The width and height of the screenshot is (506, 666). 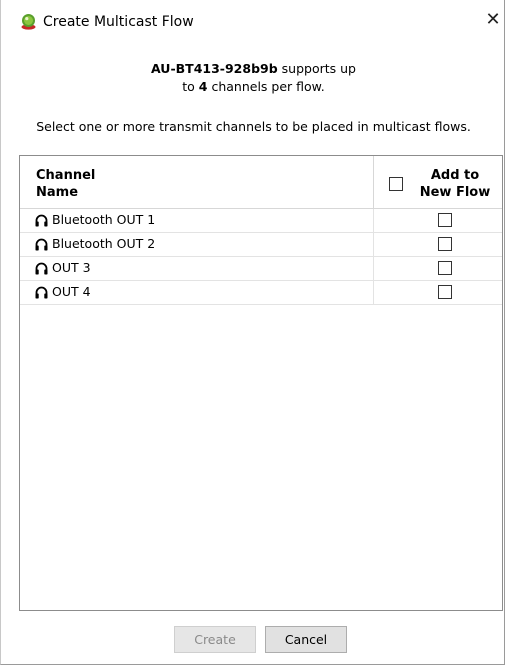 What do you see at coordinates (57, 192) in the screenshot?
I see `channel-header-line-2: Name` at bounding box center [57, 192].